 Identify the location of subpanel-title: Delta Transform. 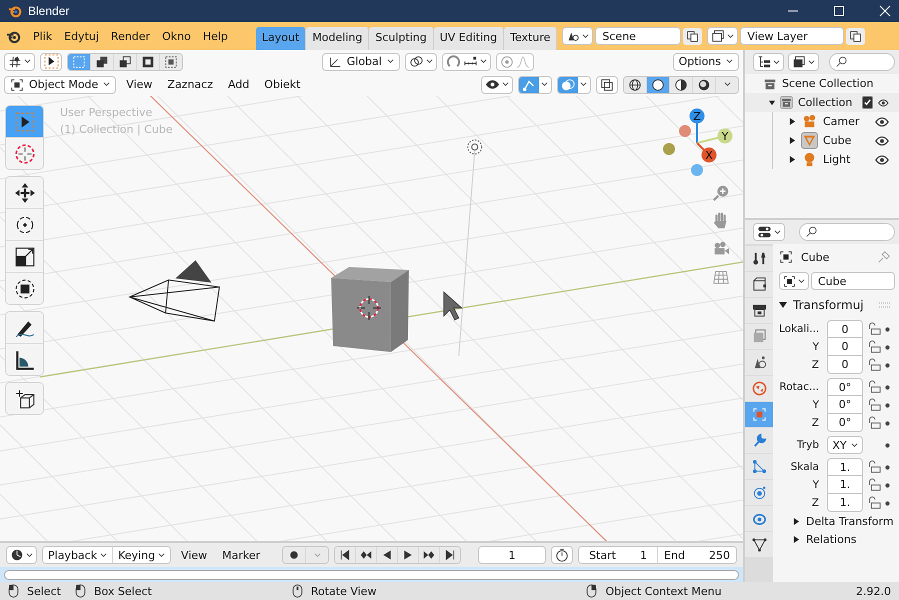
(850, 521).